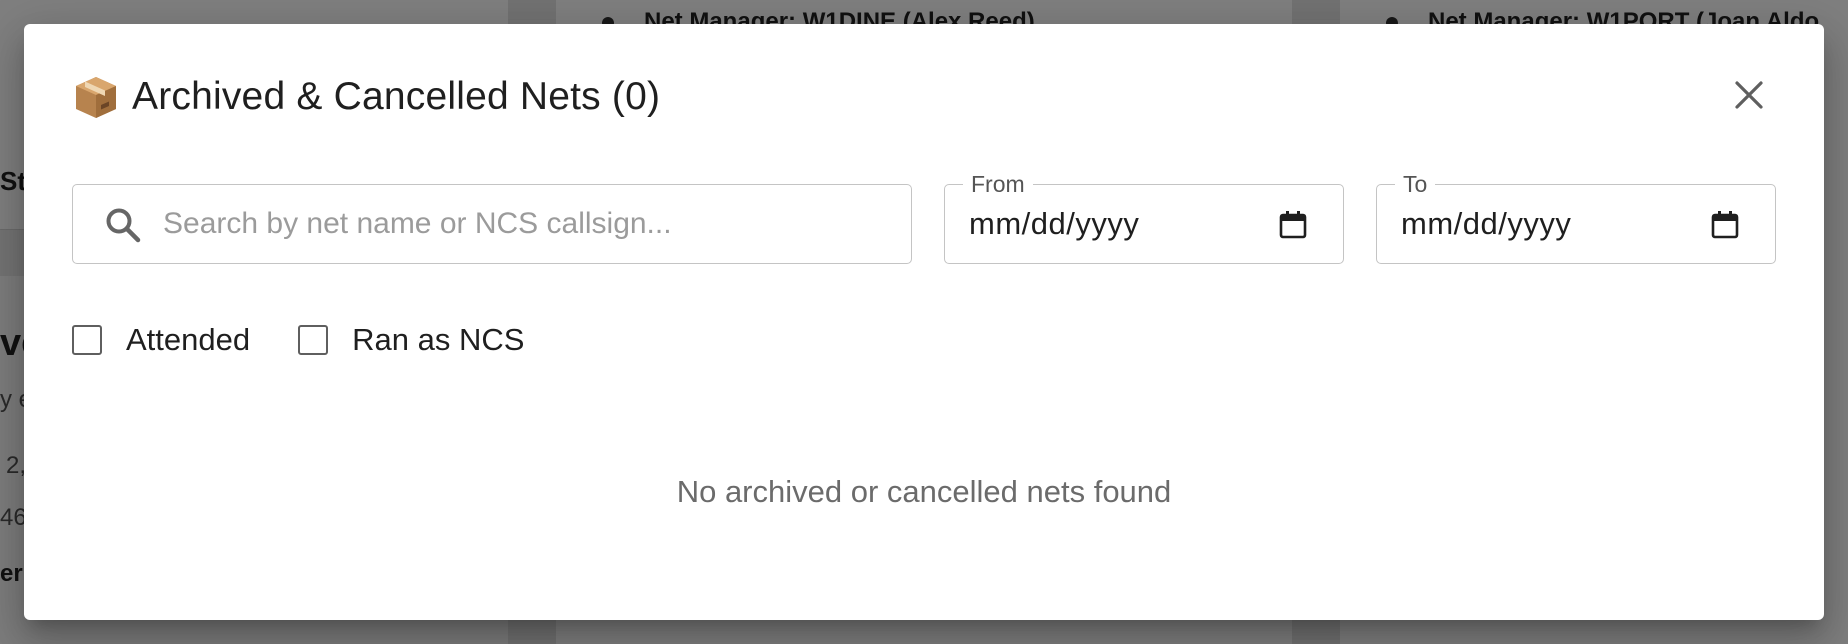 The image size is (1848, 644). I want to click on package-icon, so click(96, 97).